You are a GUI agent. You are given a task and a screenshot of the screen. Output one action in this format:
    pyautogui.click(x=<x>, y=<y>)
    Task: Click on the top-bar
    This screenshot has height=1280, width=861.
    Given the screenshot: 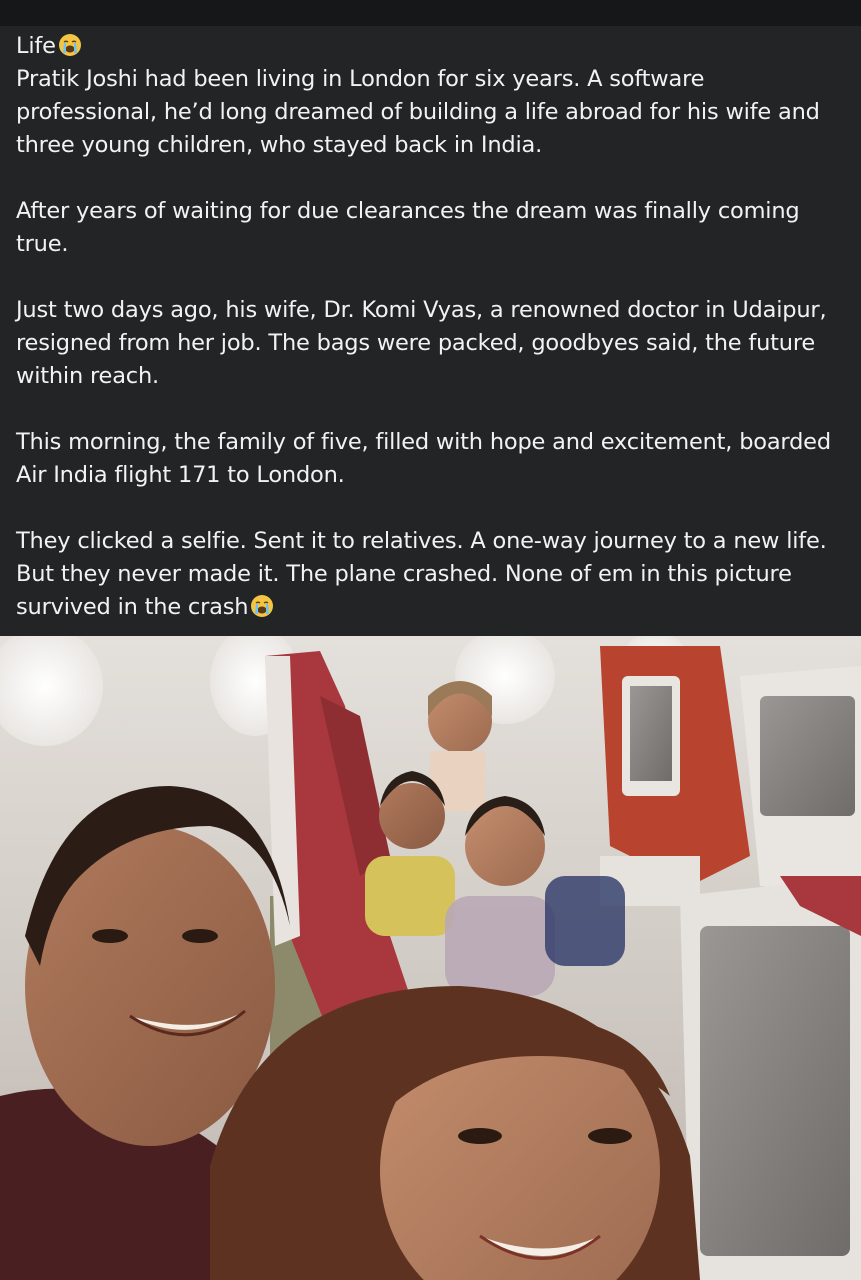 What is the action you would take?
    pyautogui.click(x=430, y=13)
    